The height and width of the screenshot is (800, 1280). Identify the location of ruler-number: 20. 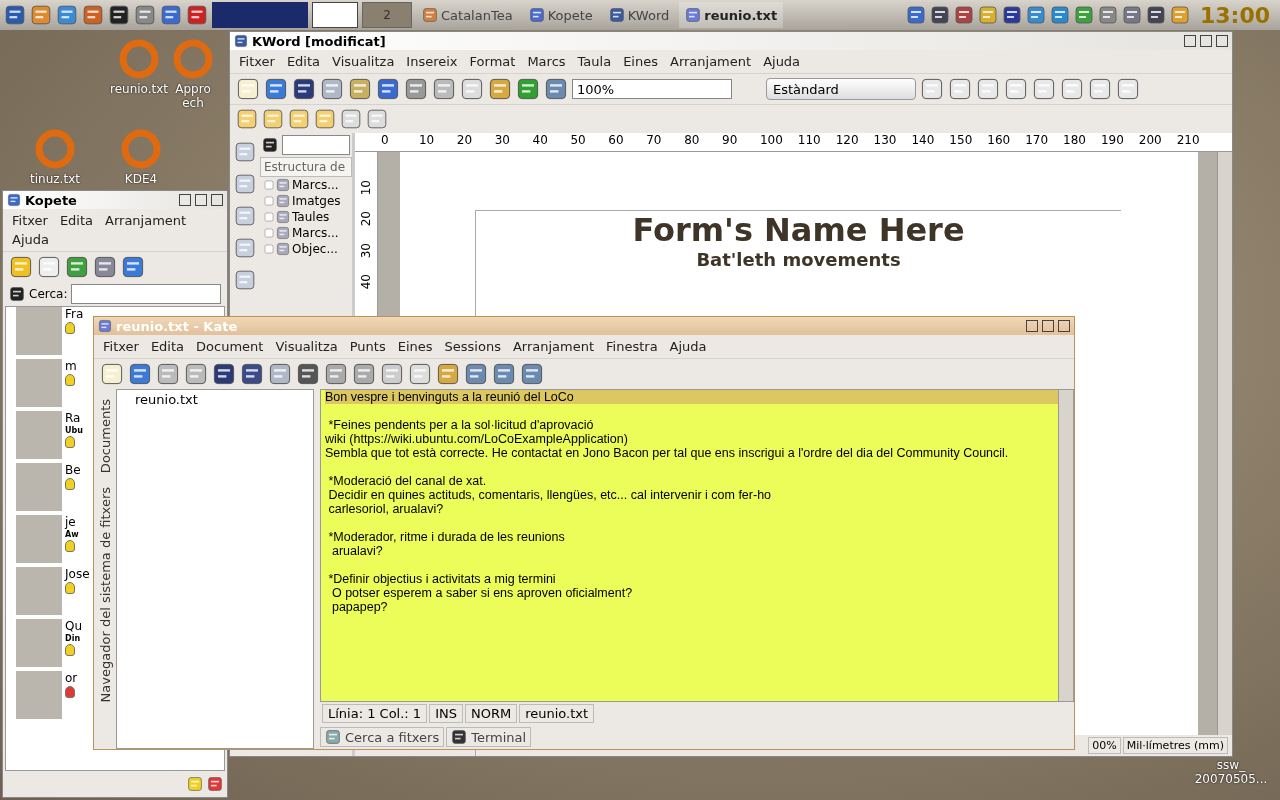
(366, 219).